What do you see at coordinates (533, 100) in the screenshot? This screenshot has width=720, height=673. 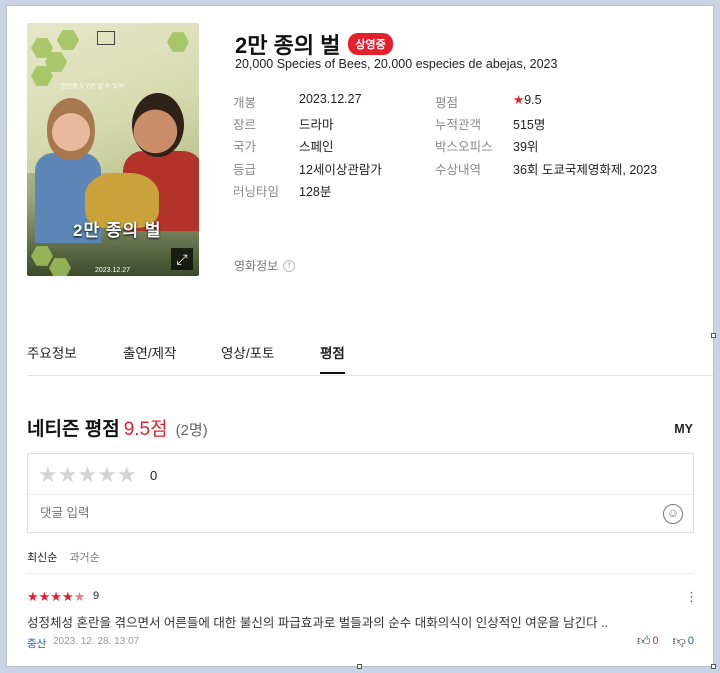 I see `rating-number: 9.5` at bounding box center [533, 100].